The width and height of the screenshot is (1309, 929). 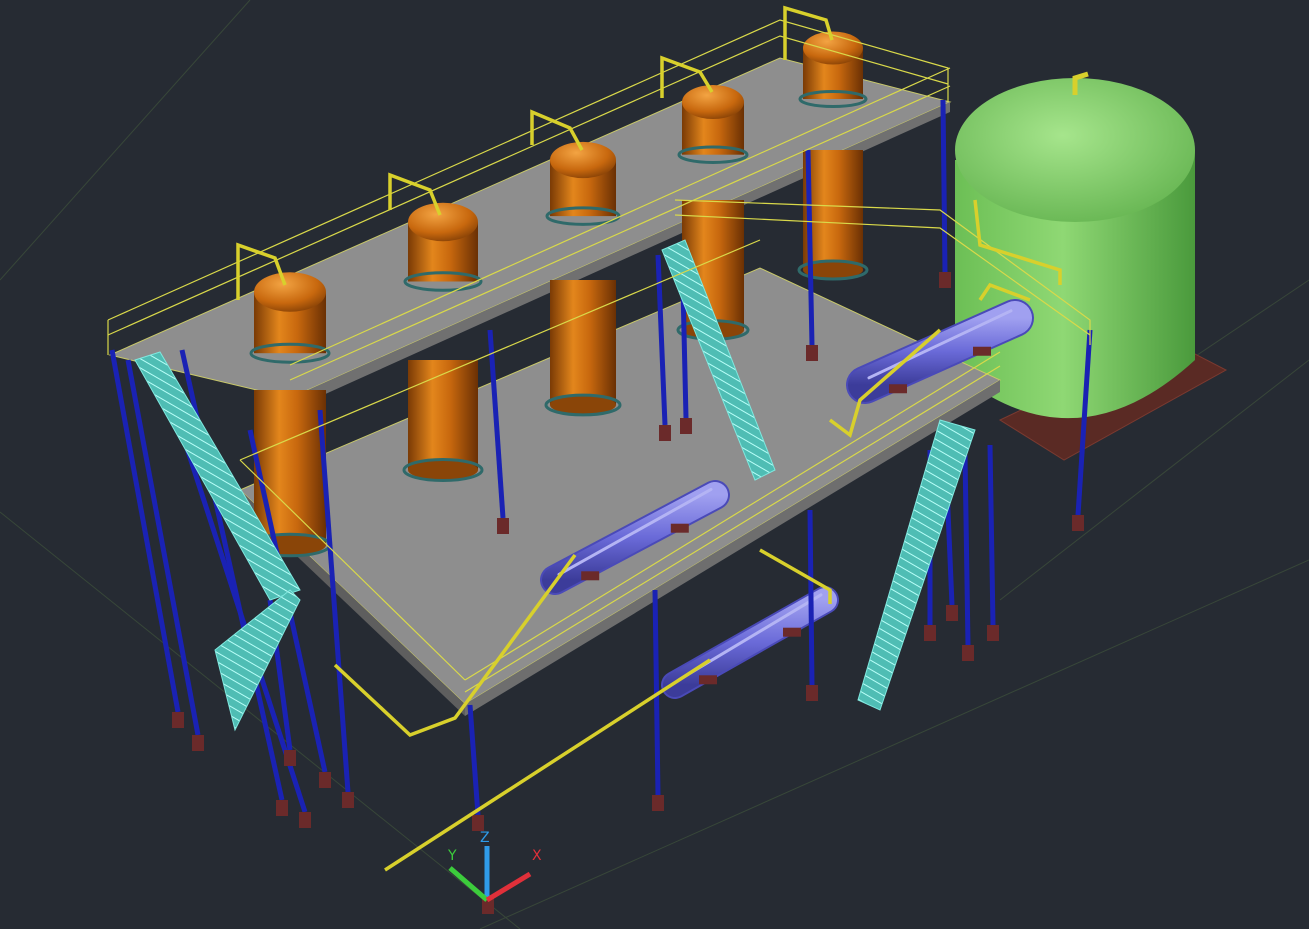 What do you see at coordinates (452, 856) in the screenshot?
I see `y-axis-label: Y` at bounding box center [452, 856].